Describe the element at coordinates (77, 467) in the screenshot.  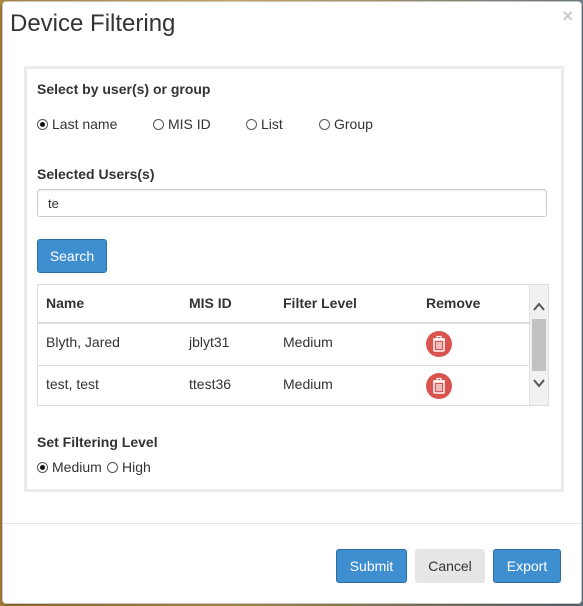
I see `radio-medium-label: Medium` at that location.